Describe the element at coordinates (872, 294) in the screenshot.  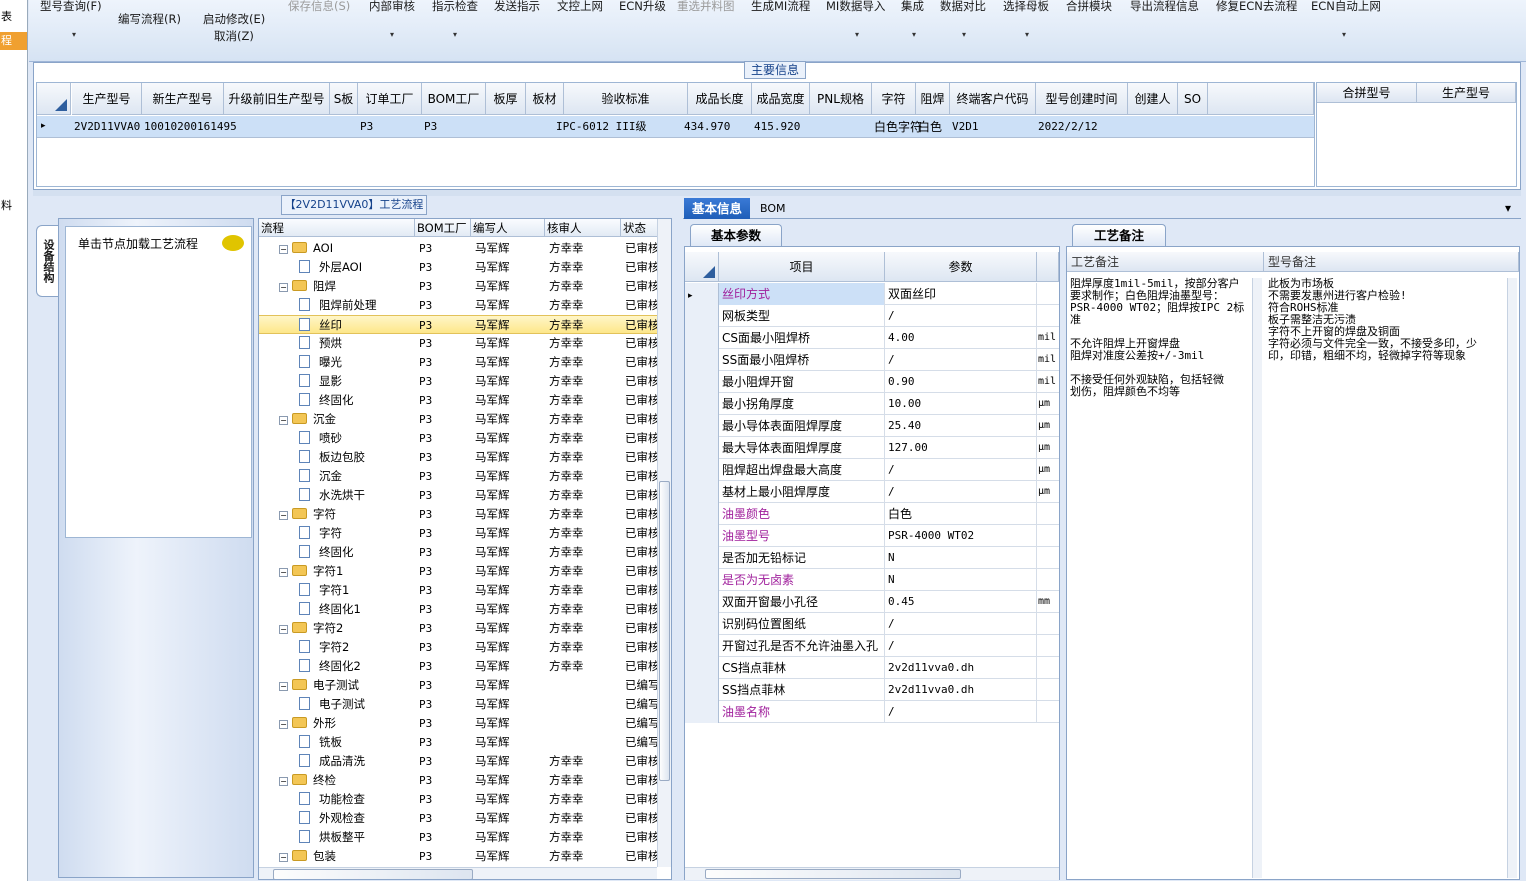
I see `param-row: ▸ 丝印方式 双面丝印` at that location.